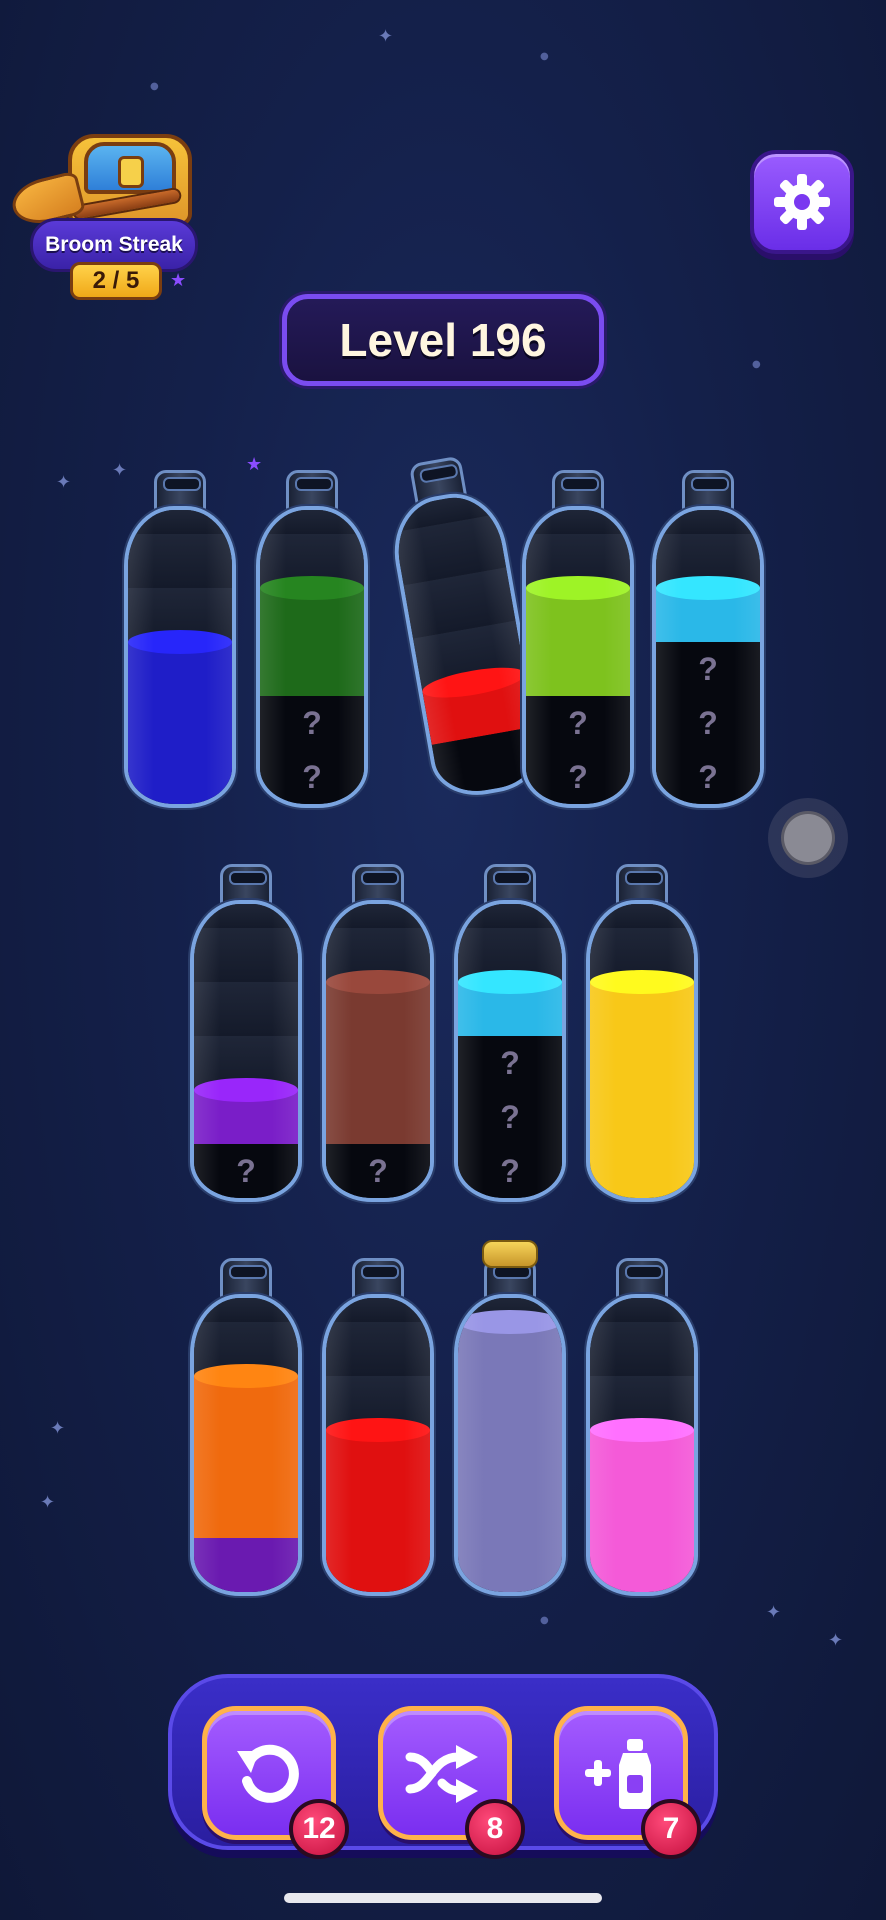 The height and width of the screenshot is (1920, 886). I want to click on bottle-7: ?, so click(378, 1034).